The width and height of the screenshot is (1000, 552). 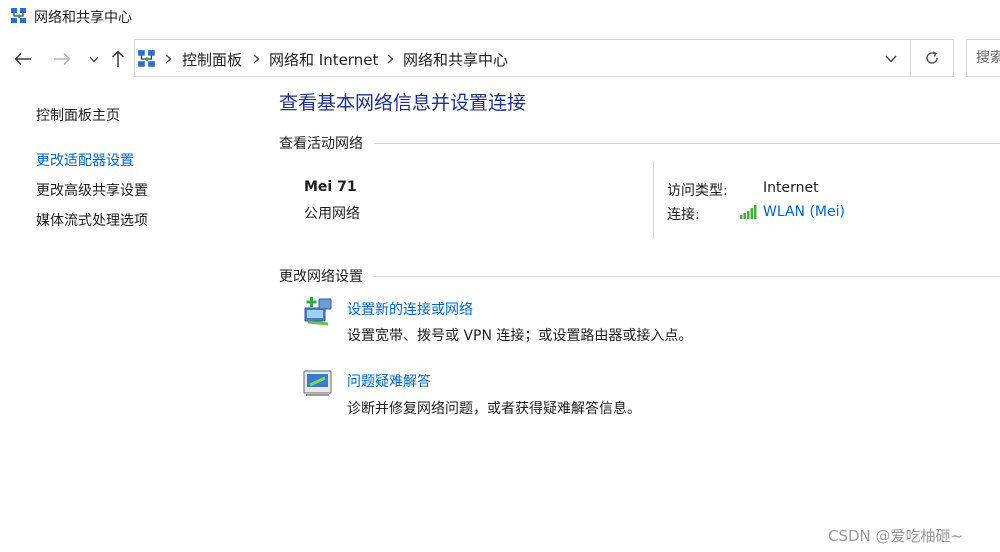 I want to click on wifi-signal-icon, so click(x=748, y=212).